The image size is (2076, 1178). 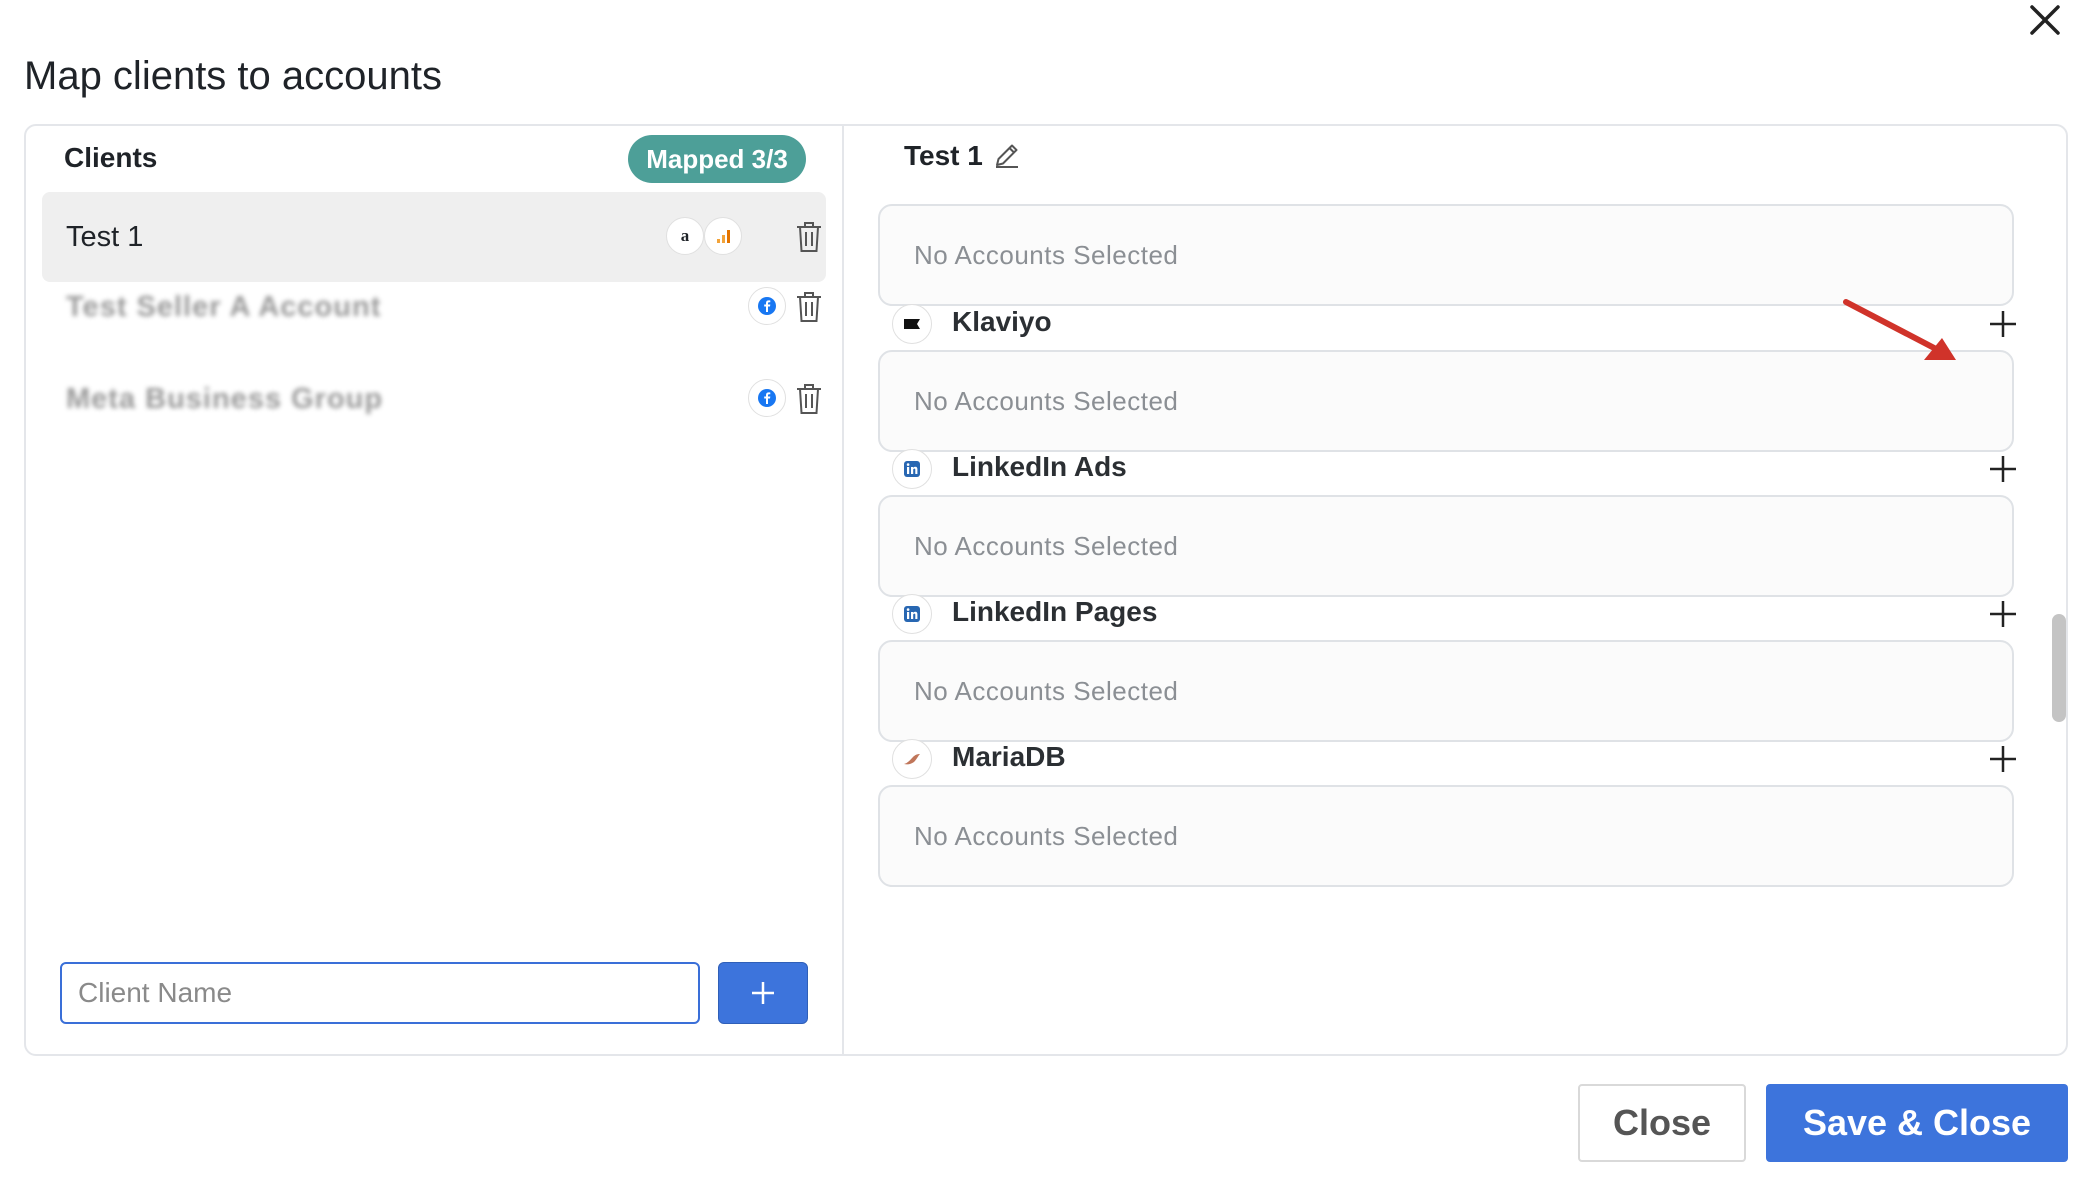 I want to click on add-linkedin-ads-account-button, so click(x=2003, y=469).